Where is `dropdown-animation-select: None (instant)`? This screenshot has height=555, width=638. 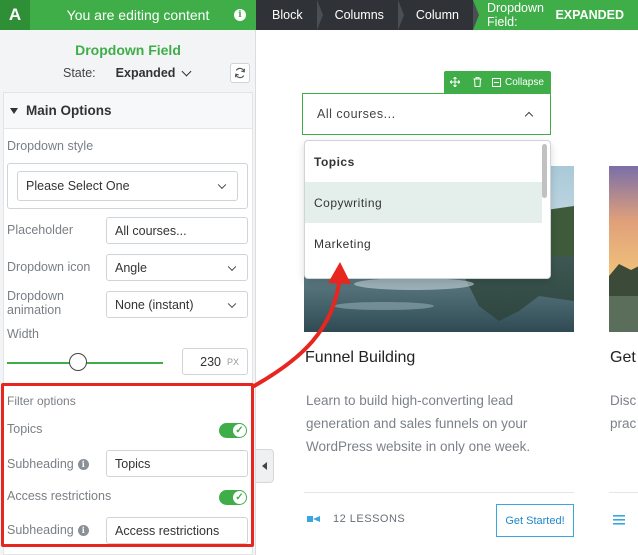
dropdown-animation-select: None (instant) is located at coordinates (177, 304).